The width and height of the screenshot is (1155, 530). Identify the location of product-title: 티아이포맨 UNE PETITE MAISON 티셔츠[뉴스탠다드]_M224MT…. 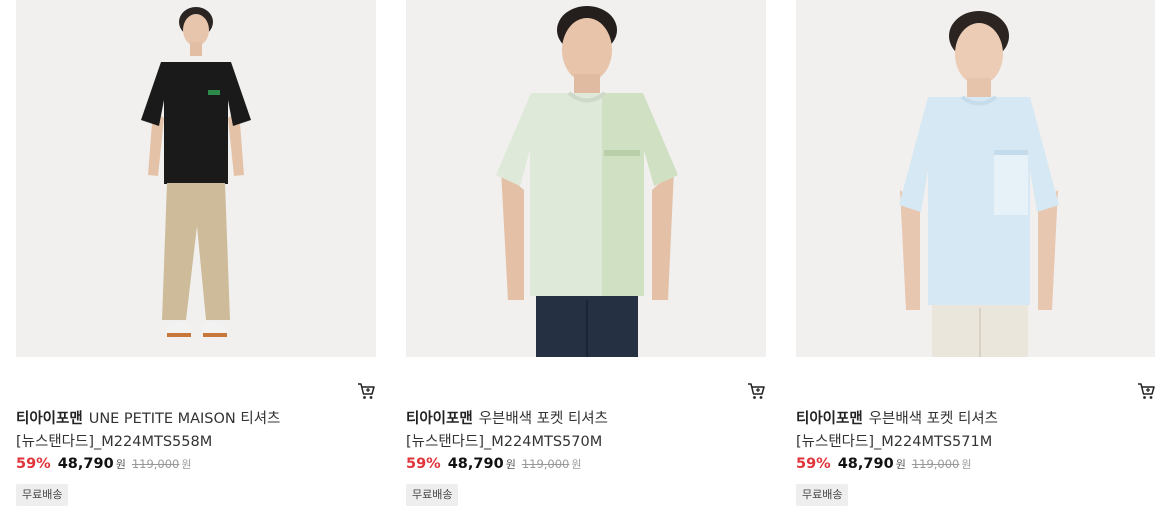
(186, 431).